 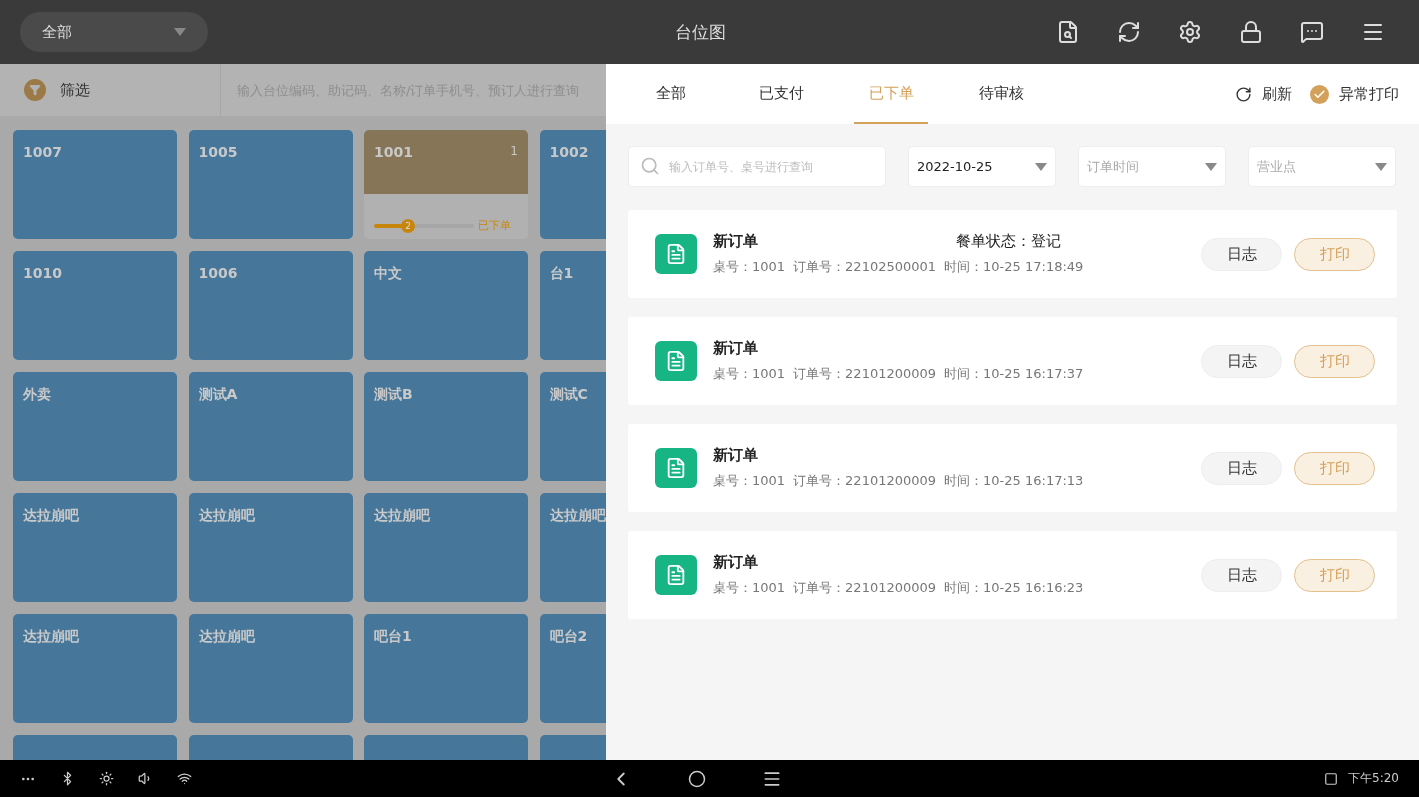 I want to click on table-name: 台1, so click(x=561, y=273).